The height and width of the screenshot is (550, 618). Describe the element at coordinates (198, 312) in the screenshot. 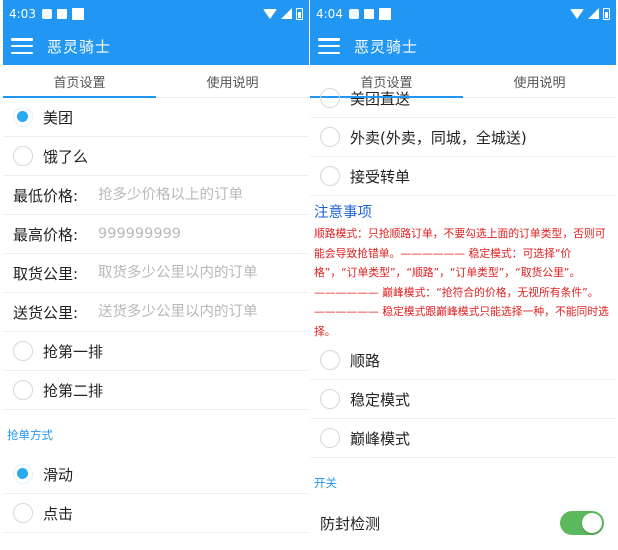

I see `delivery-distance-input` at that location.